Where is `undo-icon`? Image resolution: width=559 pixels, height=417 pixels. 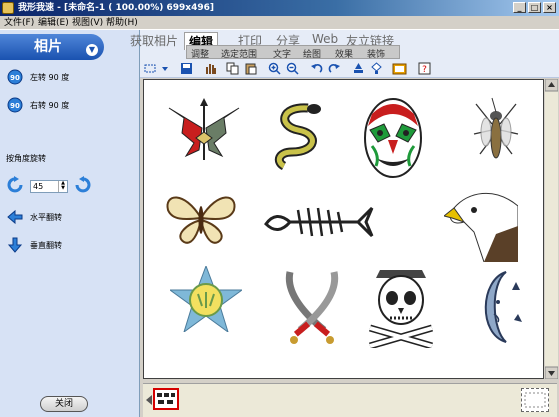
undo-icon is located at coordinates (316, 68).